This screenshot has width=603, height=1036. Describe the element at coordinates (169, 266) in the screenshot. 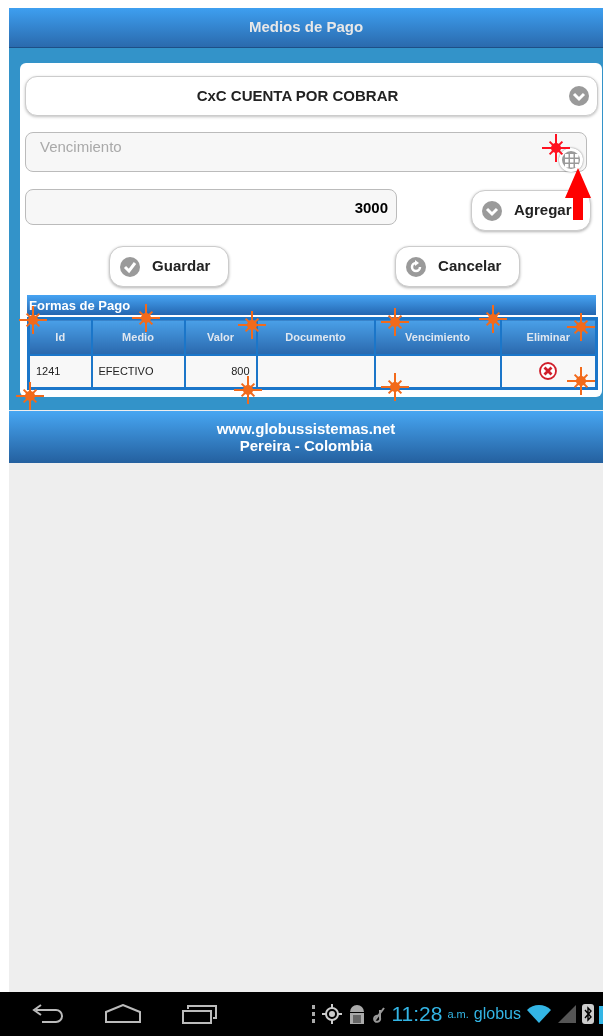

I see `save-button: Guardar` at that location.